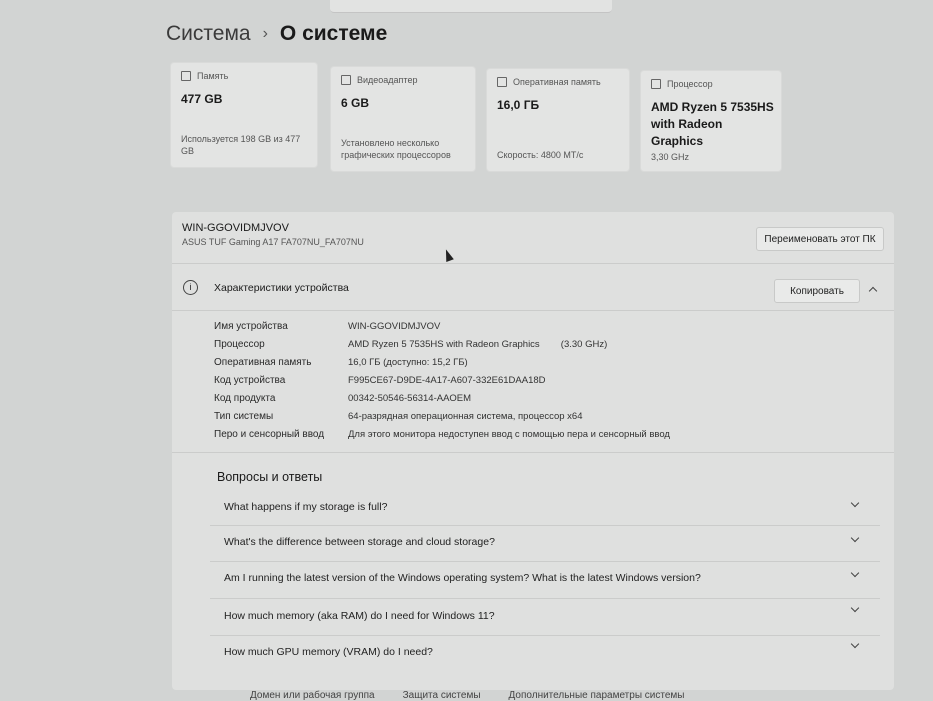  What do you see at coordinates (202, 99) in the screenshot?
I see `card-value: 477 GB` at bounding box center [202, 99].